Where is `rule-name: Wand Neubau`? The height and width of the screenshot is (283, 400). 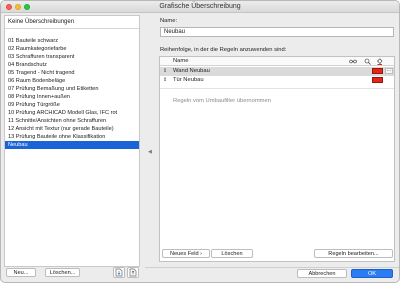 rule-name: Wand Neubau is located at coordinates (191, 71).